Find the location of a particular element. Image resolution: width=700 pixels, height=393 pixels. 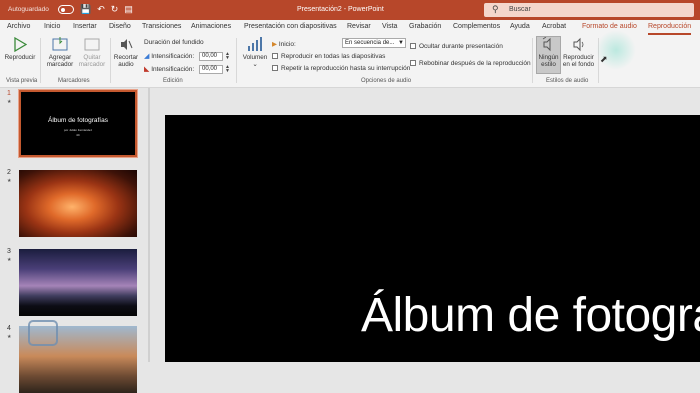

slide-number: 2 is located at coordinates (9, 172).